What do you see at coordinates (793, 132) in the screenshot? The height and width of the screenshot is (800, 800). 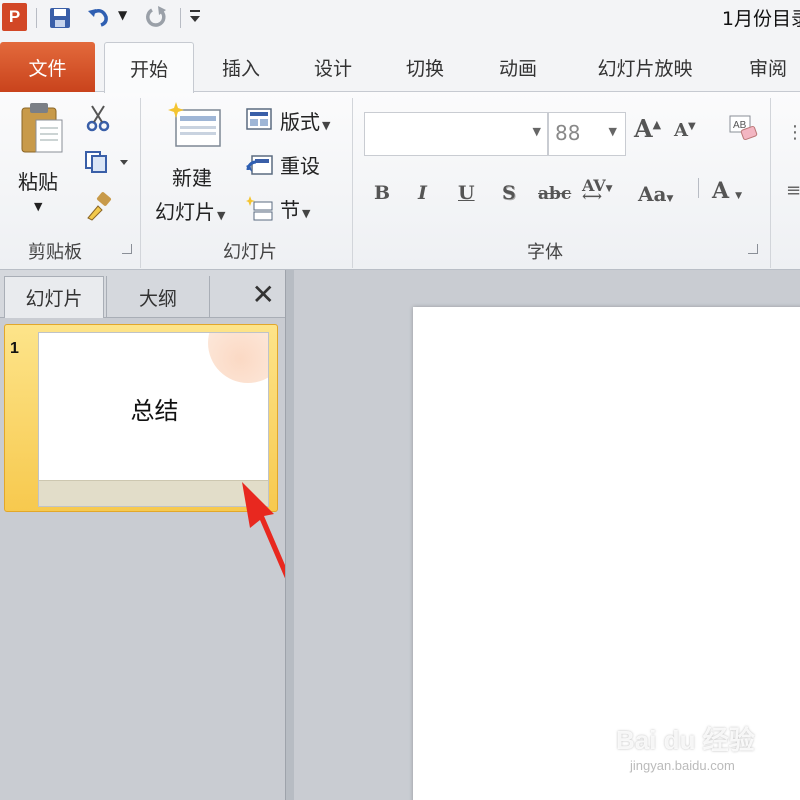 I see `bullets-icon: ⋮` at bounding box center [793, 132].